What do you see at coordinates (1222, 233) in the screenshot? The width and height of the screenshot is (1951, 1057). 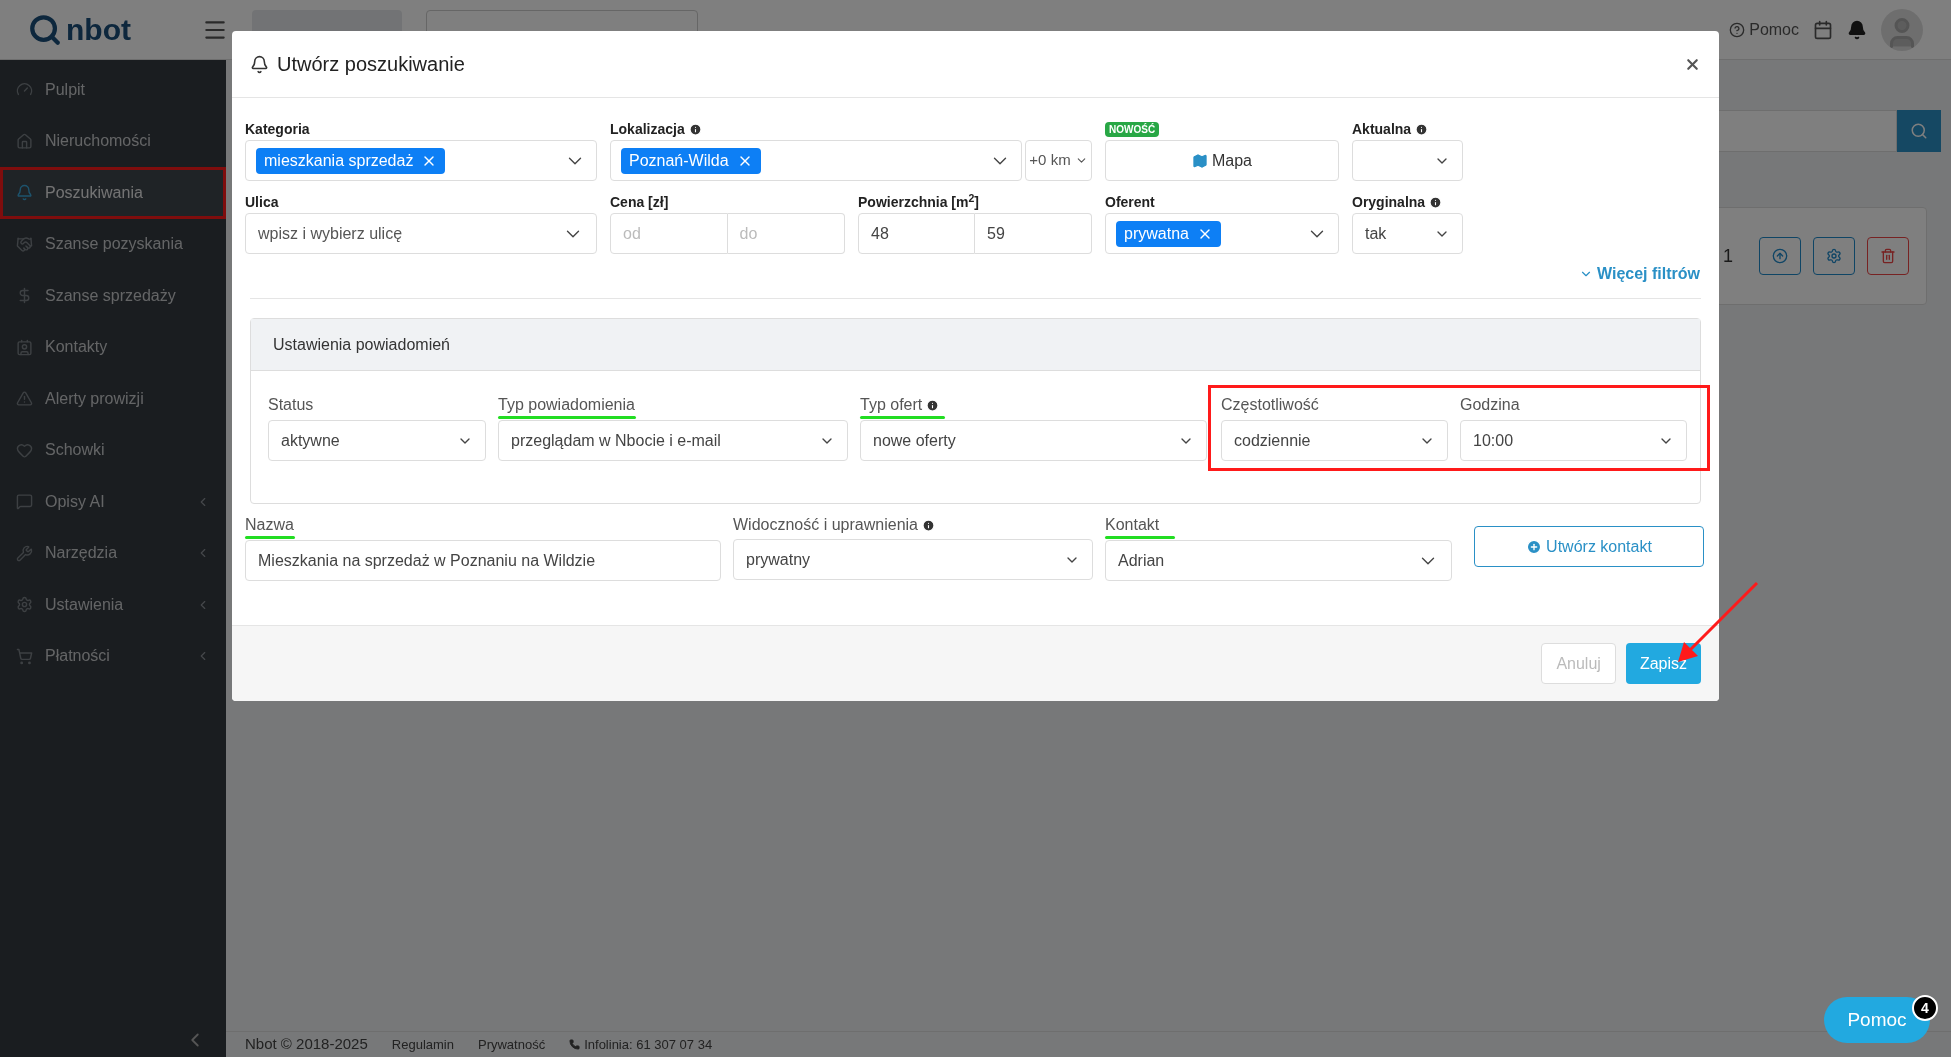 I see `select-field: prywatna` at bounding box center [1222, 233].